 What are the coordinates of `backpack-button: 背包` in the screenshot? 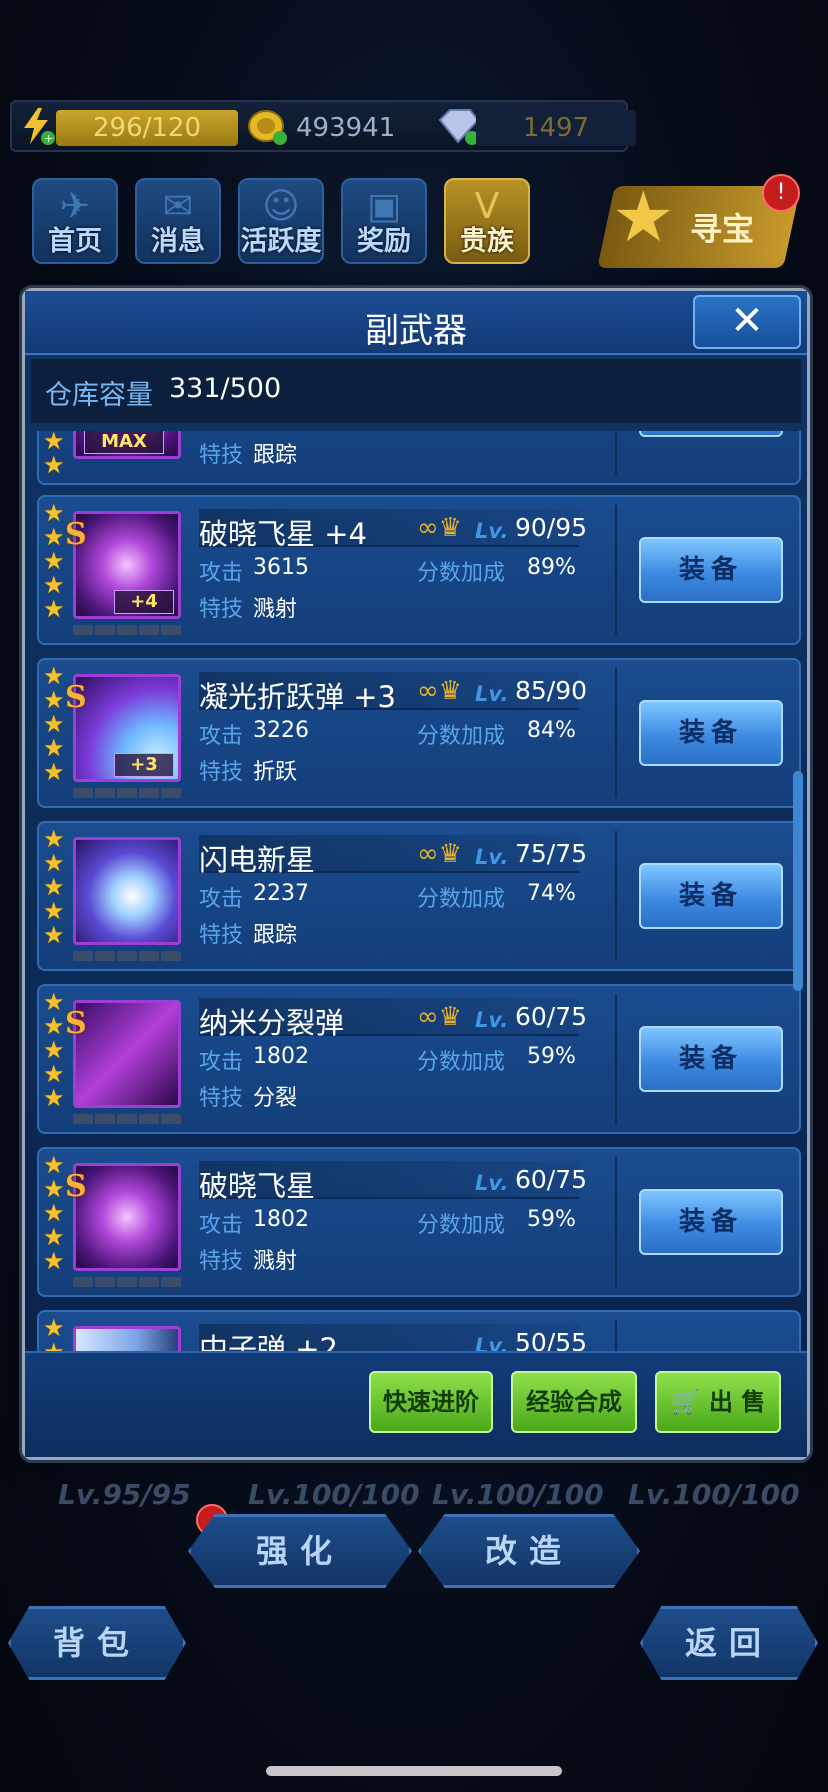 It's located at (97, 1643).